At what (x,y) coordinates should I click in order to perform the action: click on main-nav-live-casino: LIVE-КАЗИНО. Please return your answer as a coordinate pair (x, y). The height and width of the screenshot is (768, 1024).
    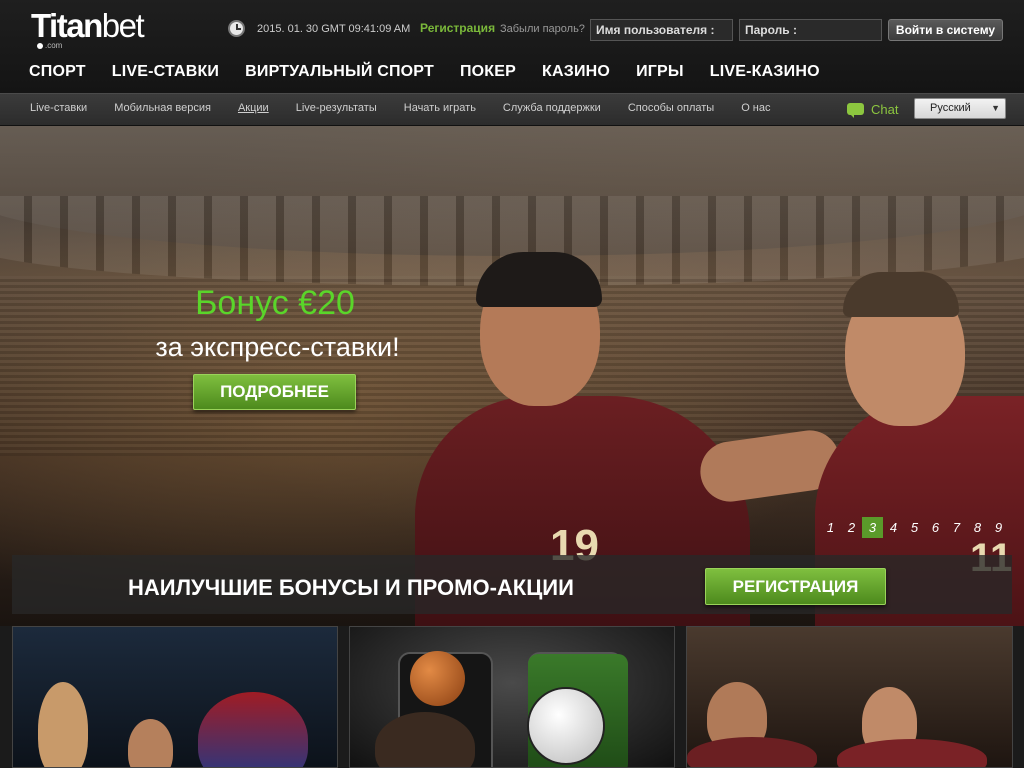
    Looking at the image, I should click on (765, 72).